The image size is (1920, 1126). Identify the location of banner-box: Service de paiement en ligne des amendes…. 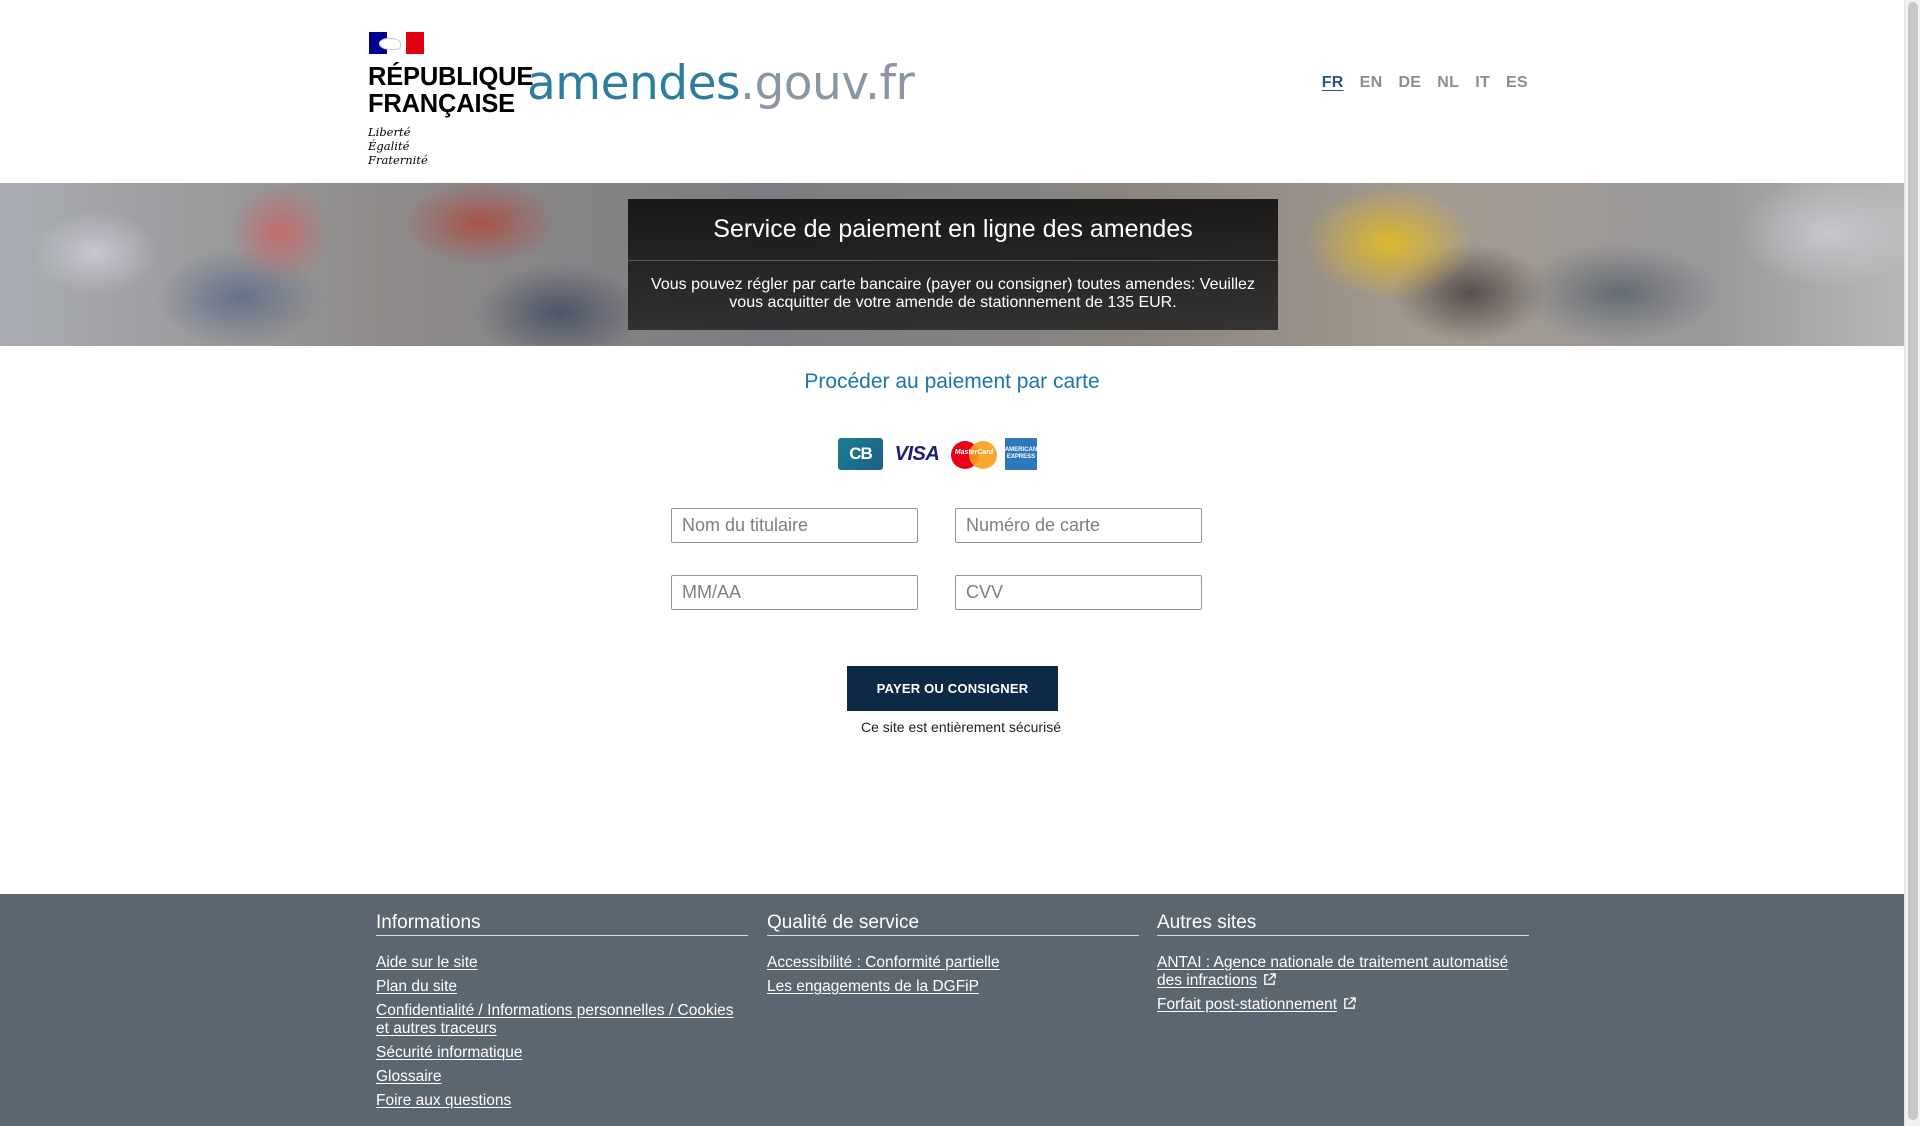
(953, 264).